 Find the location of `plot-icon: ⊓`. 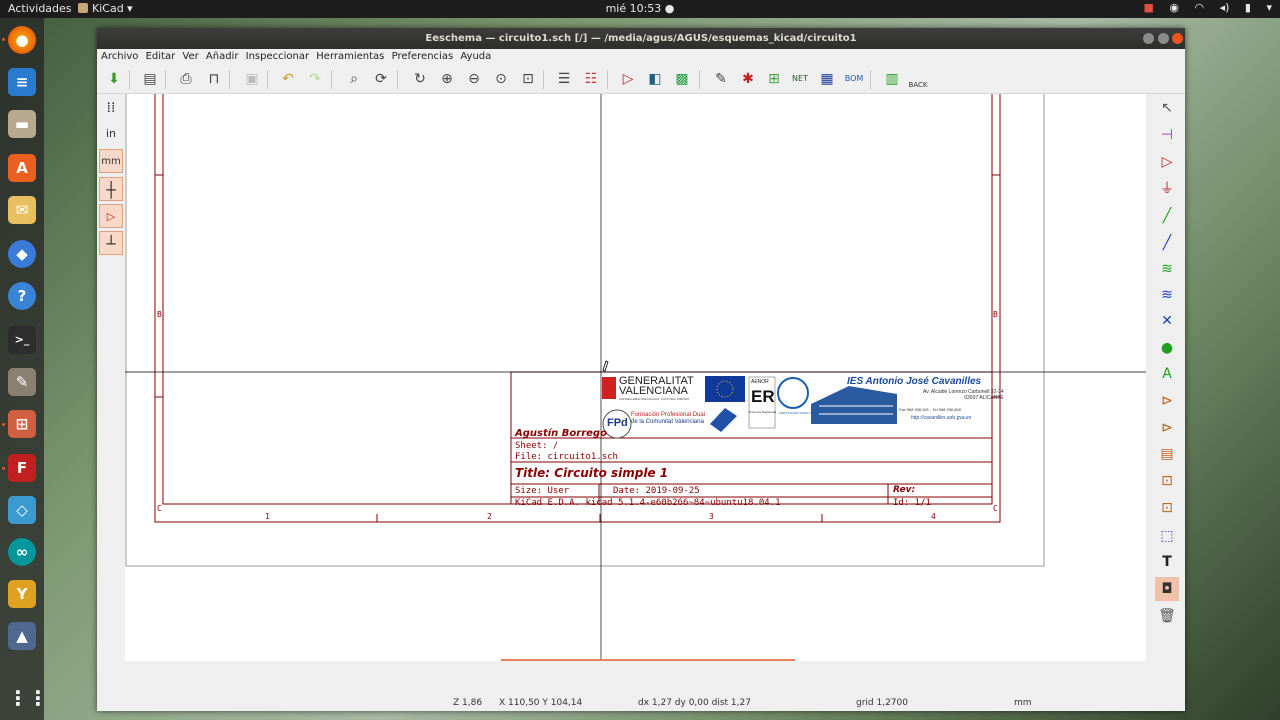

plot-icon: ⊓ is located at coordinates (214, 79).